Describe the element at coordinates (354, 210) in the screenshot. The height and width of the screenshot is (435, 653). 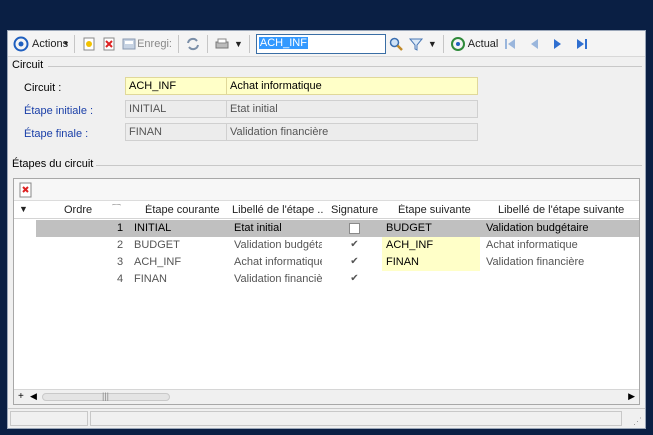
I see `column-header-signature: Signature` at that location.